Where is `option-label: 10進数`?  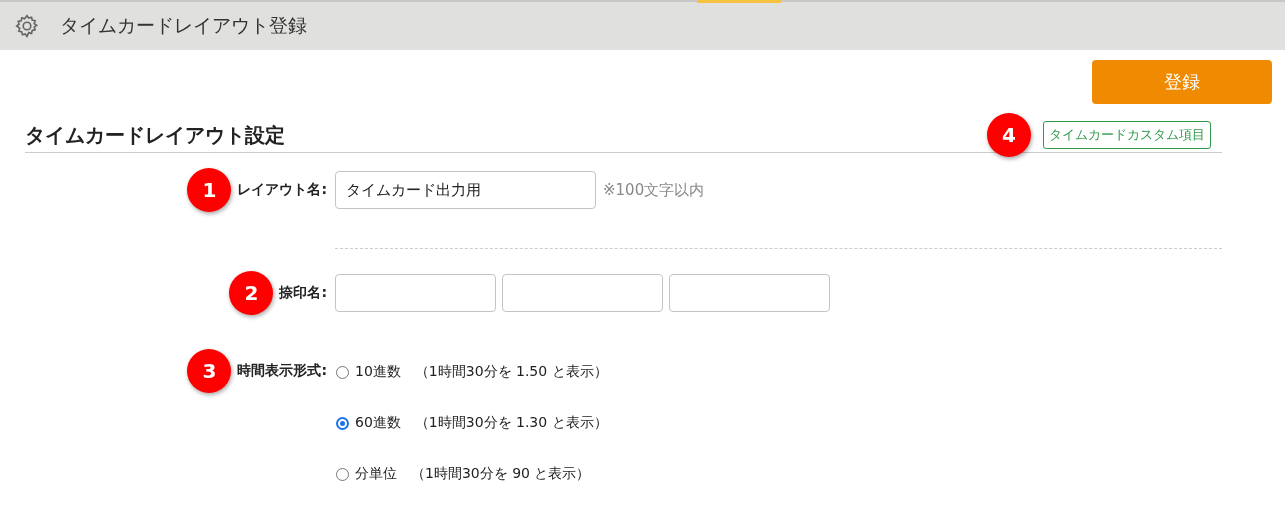 option-label: 10進数 is located at coordinates (378, 372).